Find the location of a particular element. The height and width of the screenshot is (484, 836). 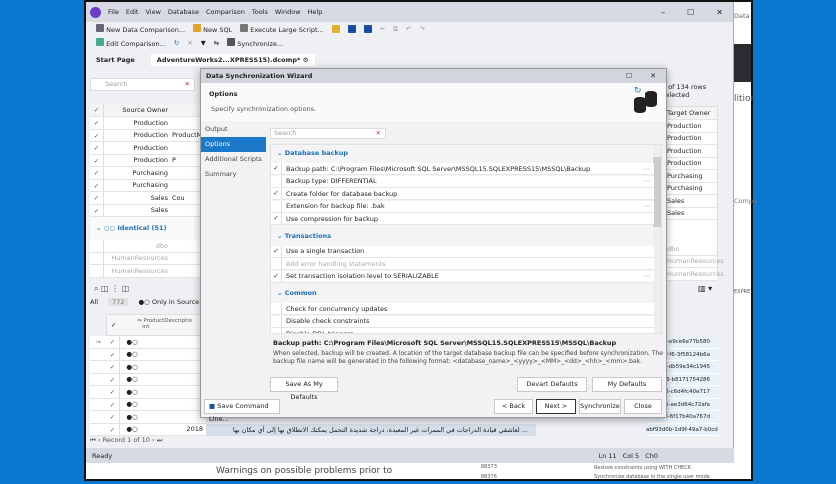

my-defaults-button: My Defaults is located at coordinates (627, 384).